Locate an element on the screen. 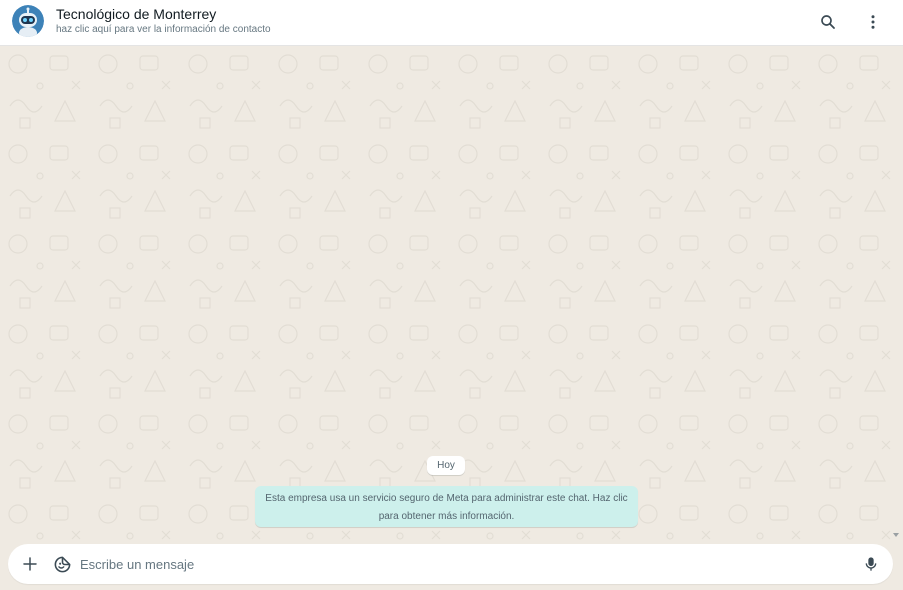 The width and height of the screenshot is (903, 590). contact-avatar is located at coordinates (28, 21).